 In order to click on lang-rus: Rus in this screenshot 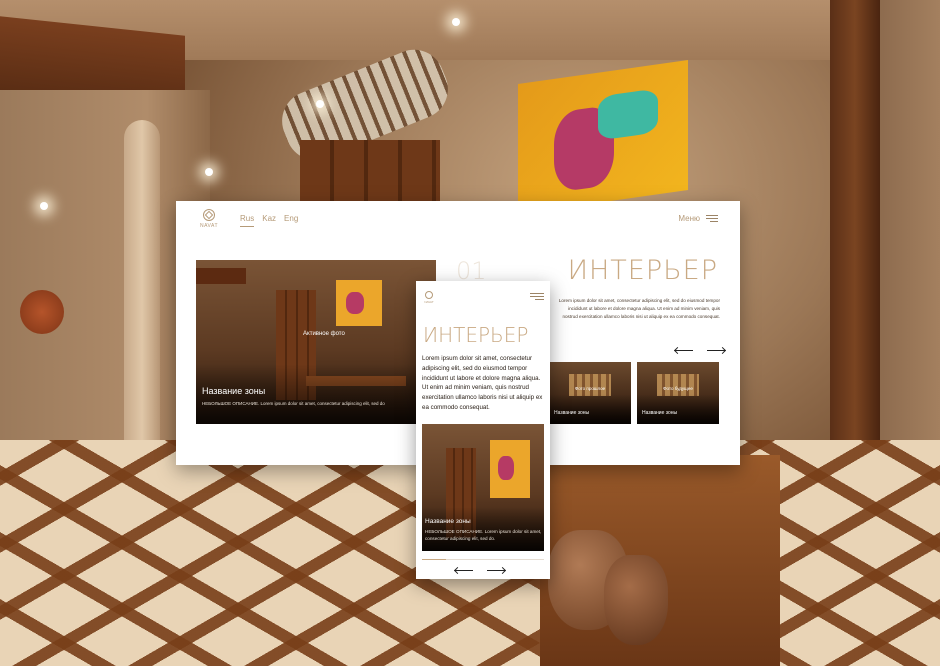, I will do `click(247, 220)`.